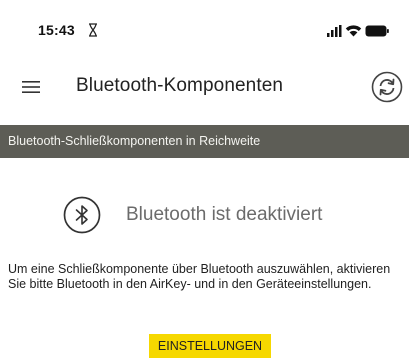 This screenshot has height=358, width=409. Describe the element at coordinates (377, 31) in the screenshot. I see `battery-icon` at that location.